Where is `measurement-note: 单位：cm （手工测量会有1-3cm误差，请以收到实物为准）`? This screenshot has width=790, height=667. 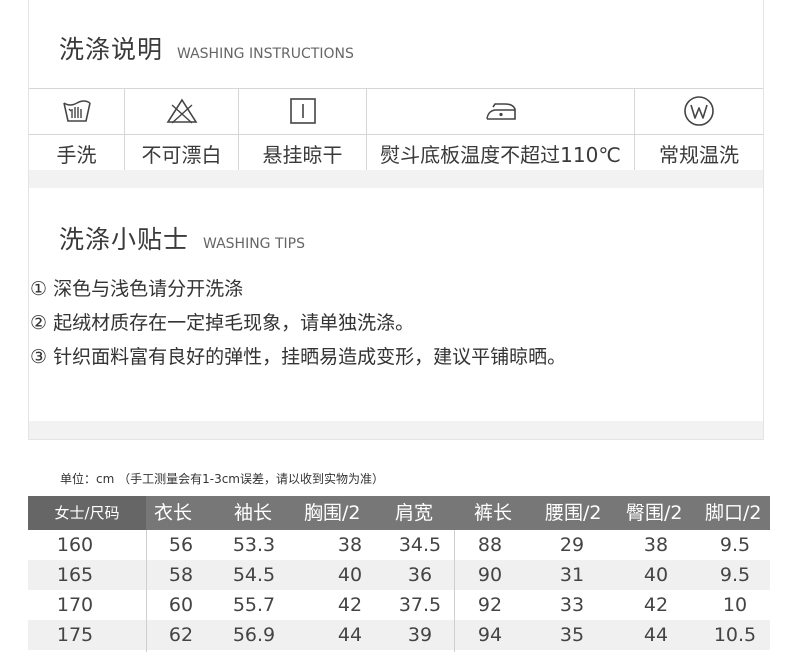 measurement-note: 单位：cm （手工测量会有1-3cm误差，请以收到实物为准） is located at coordinates (222, 479).